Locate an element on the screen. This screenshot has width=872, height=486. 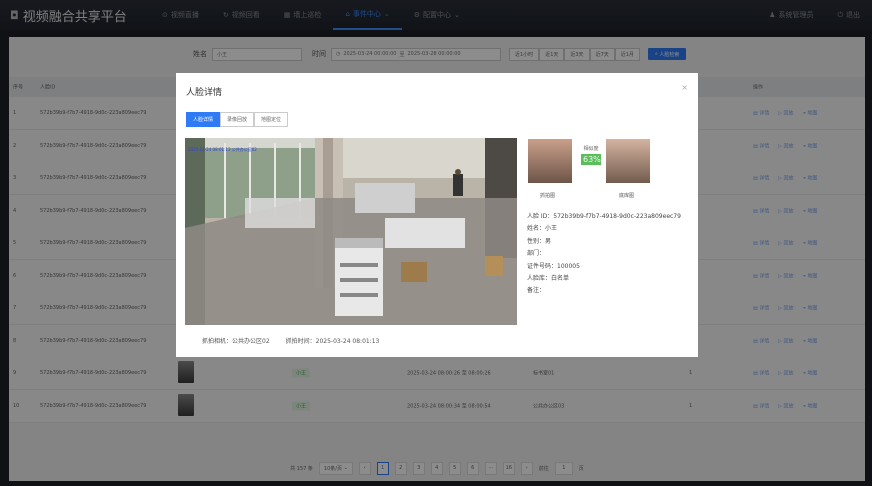
capture-scene-image: 2025-03-24 08:01:13 公共办公区02 is located at coordinates (351, 231).